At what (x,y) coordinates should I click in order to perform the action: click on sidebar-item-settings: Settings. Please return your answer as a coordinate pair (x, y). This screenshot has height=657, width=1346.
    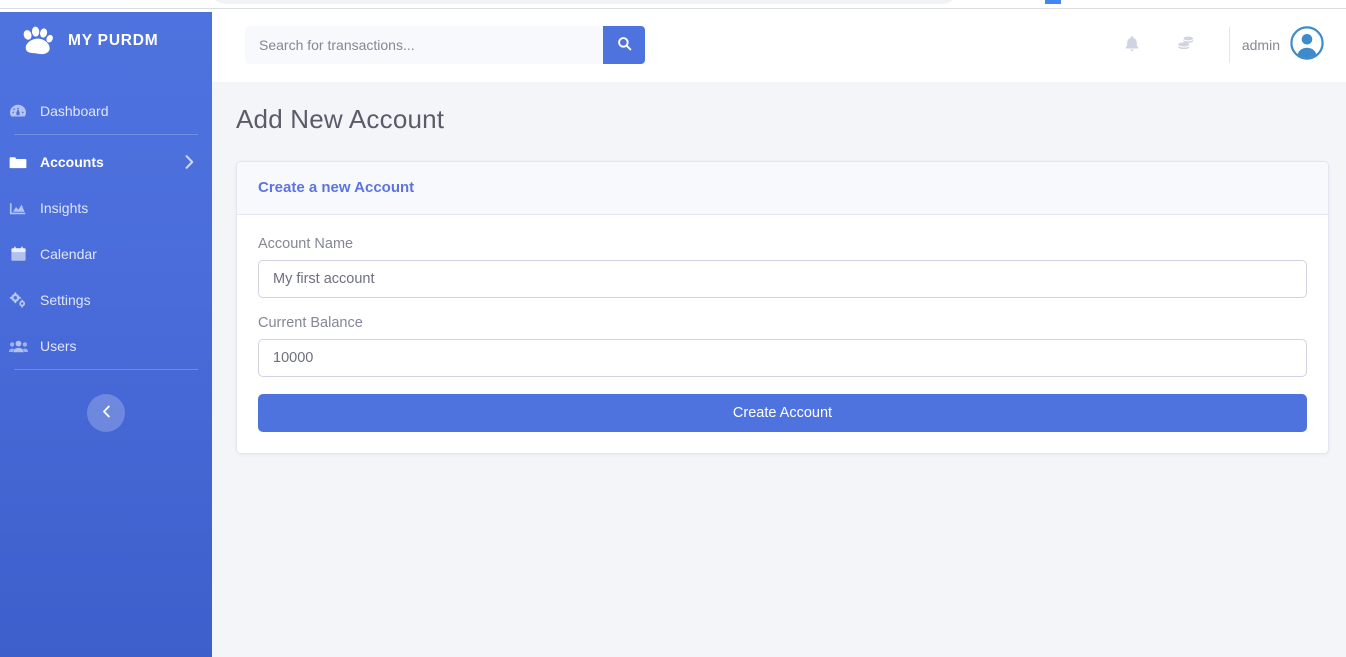
    Looking at the image, I should click on (106, 300).